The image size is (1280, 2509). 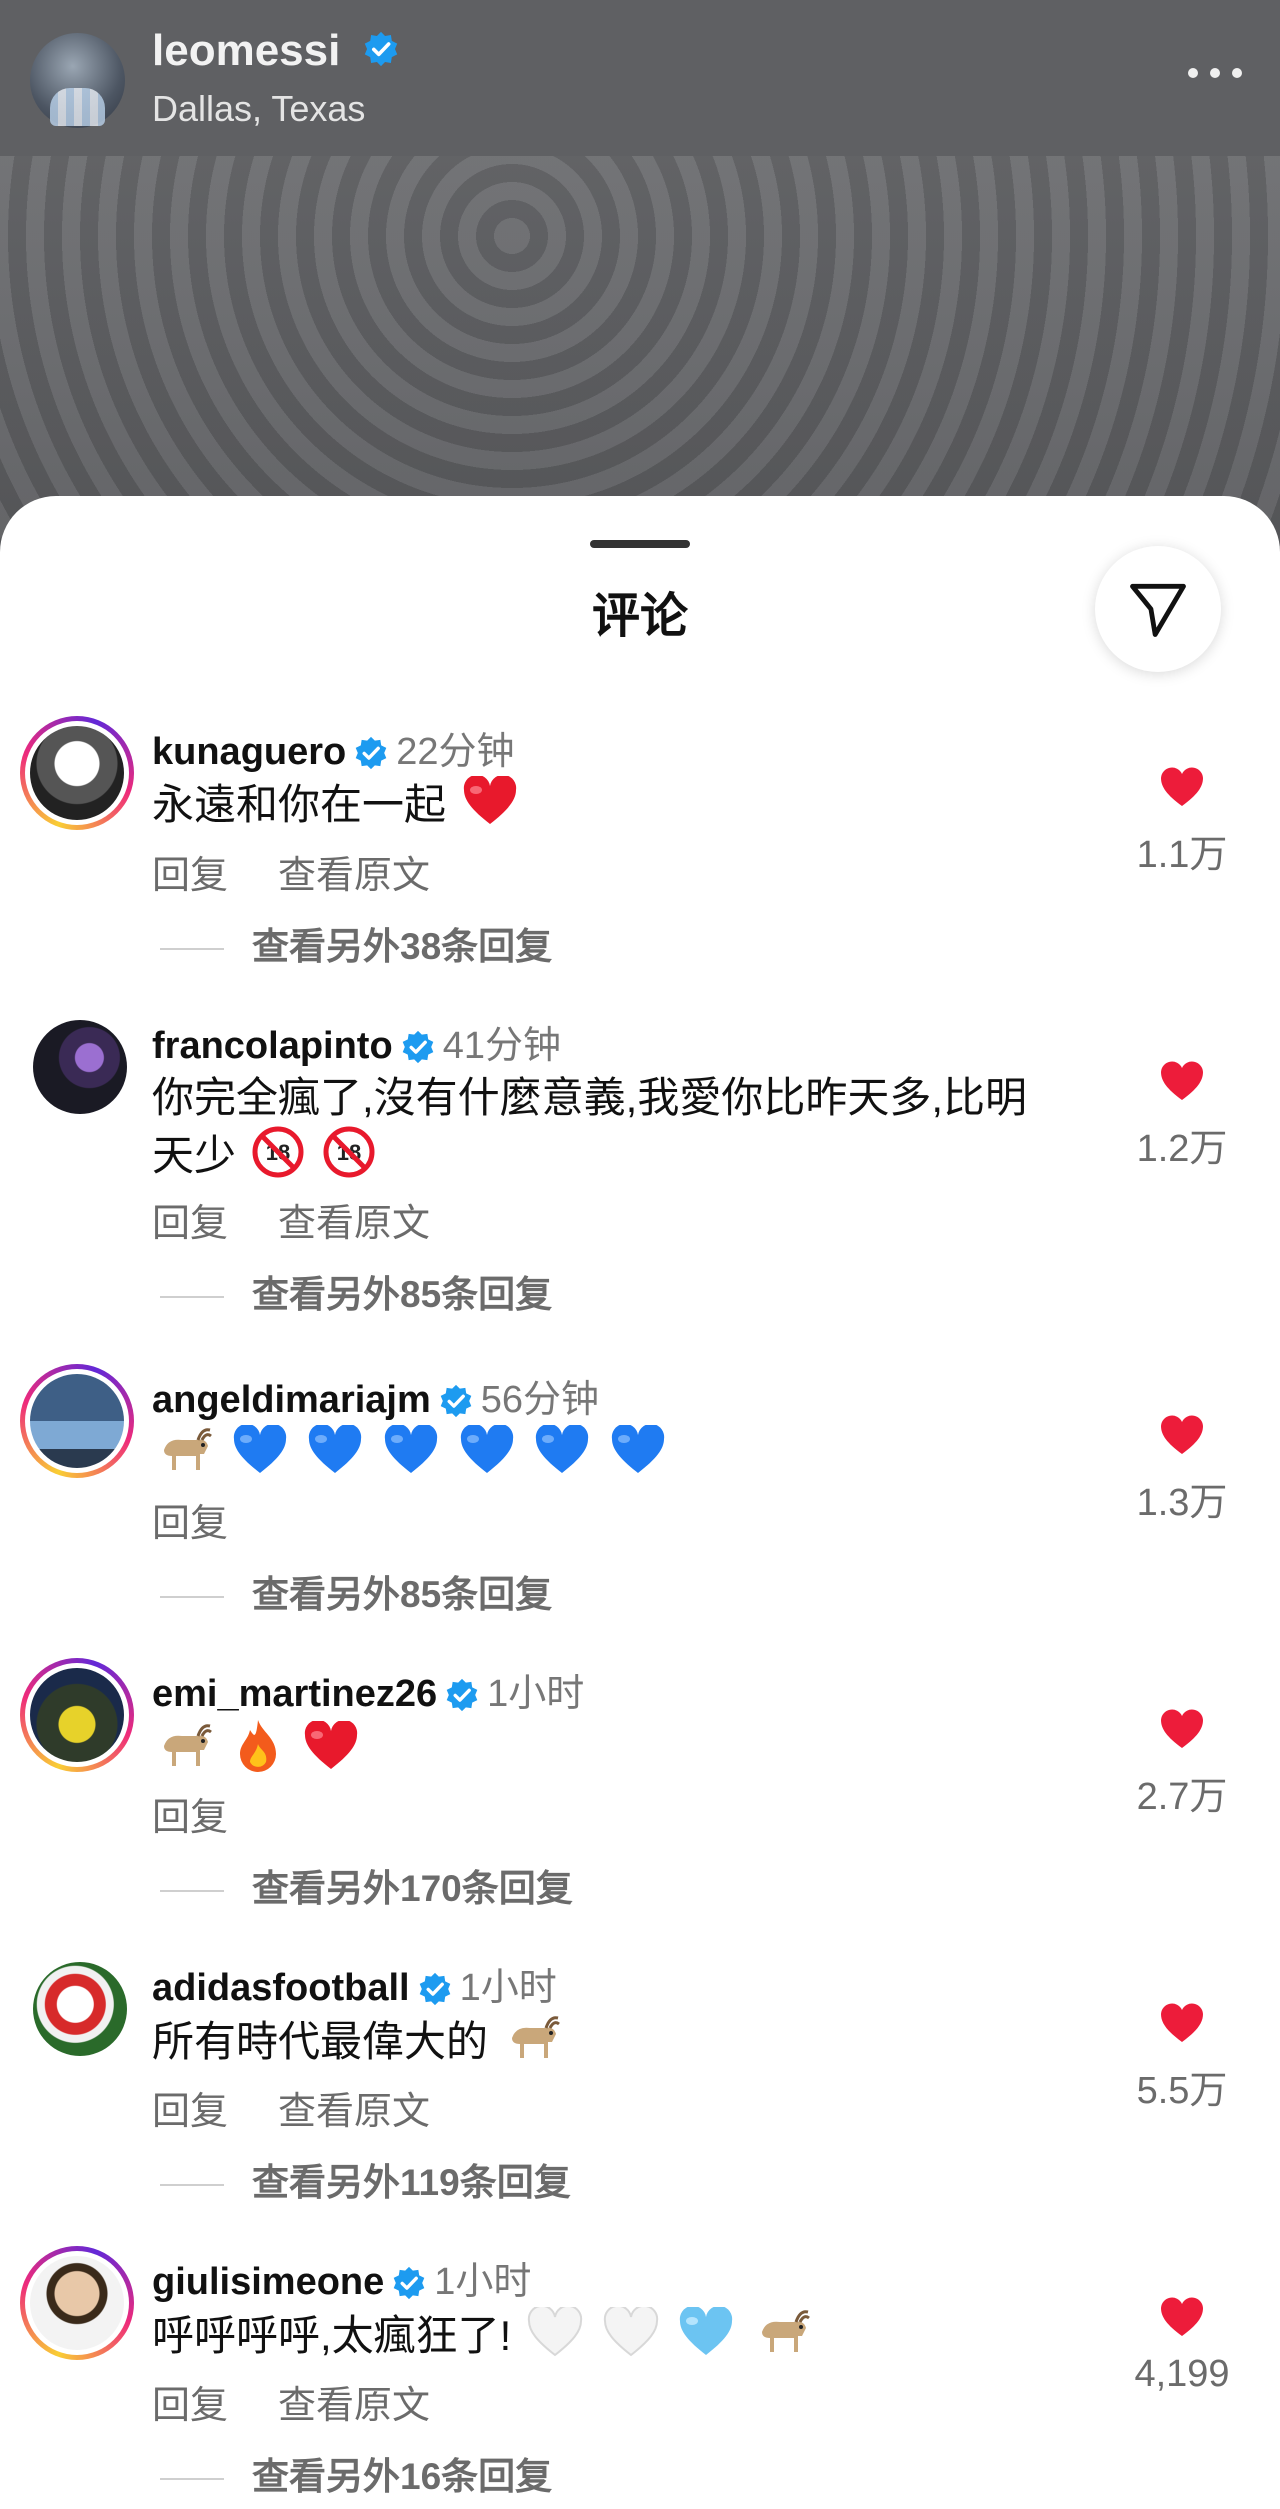 I want to click on view-replies-button: 查看另外119条回复, so click(x=365, y=2179).